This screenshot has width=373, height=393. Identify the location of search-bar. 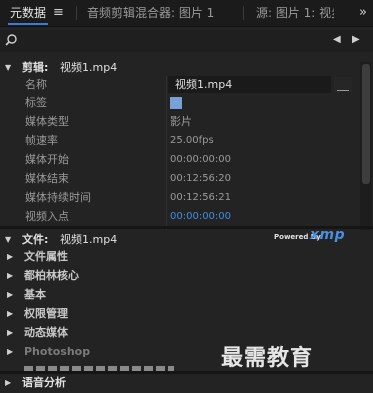
(186, 41).